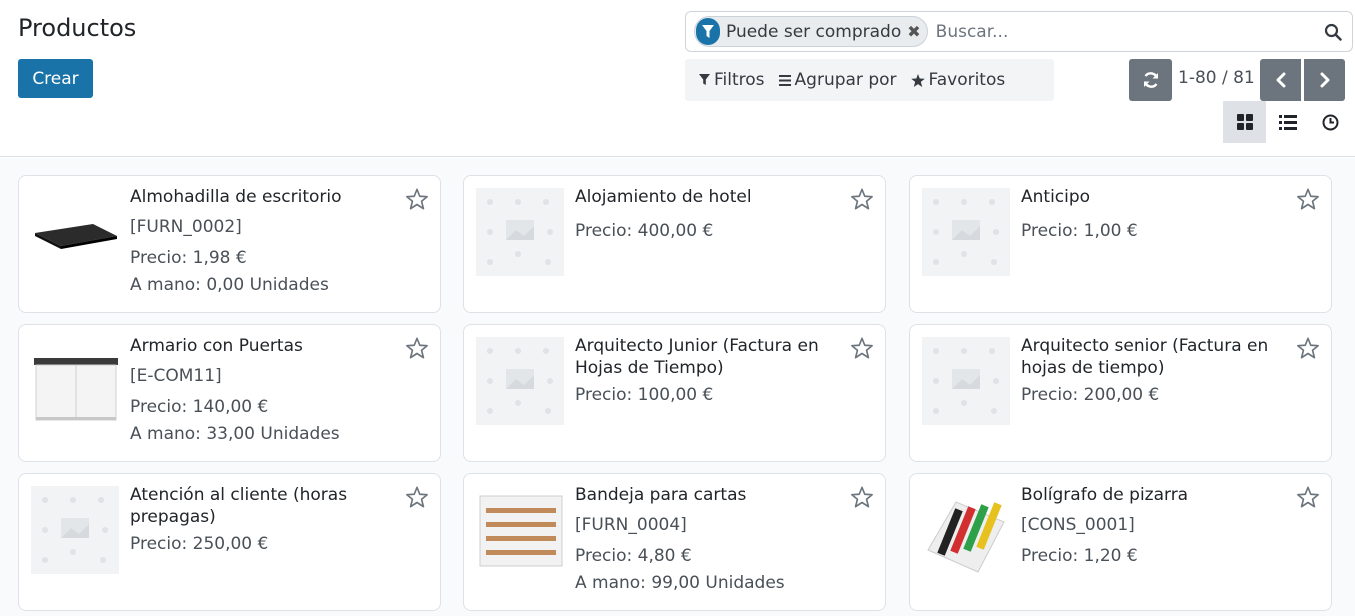 Image resolution: width=1355 pixels, height=616 pixels. I want to click on favorites-label: Favoritos, so click(967, 80).